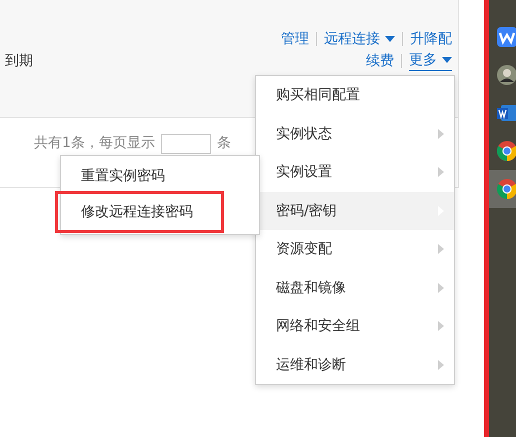  I want to click on menu-item: 资源变配, so click(355, 249).